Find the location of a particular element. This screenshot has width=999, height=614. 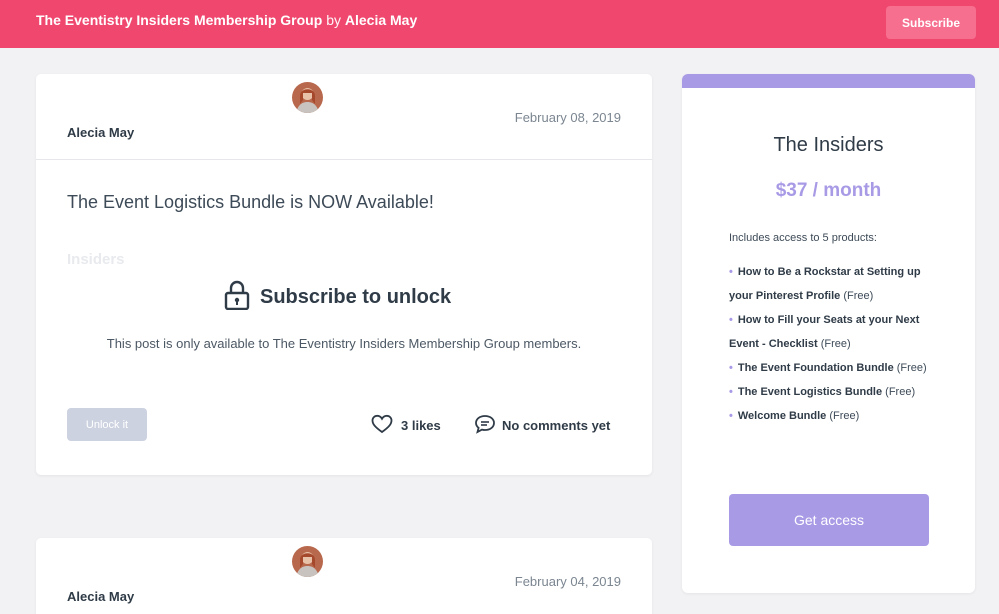

list-item: • The Event Logistics Bundle (Free) is located at coordinates (829, 392).